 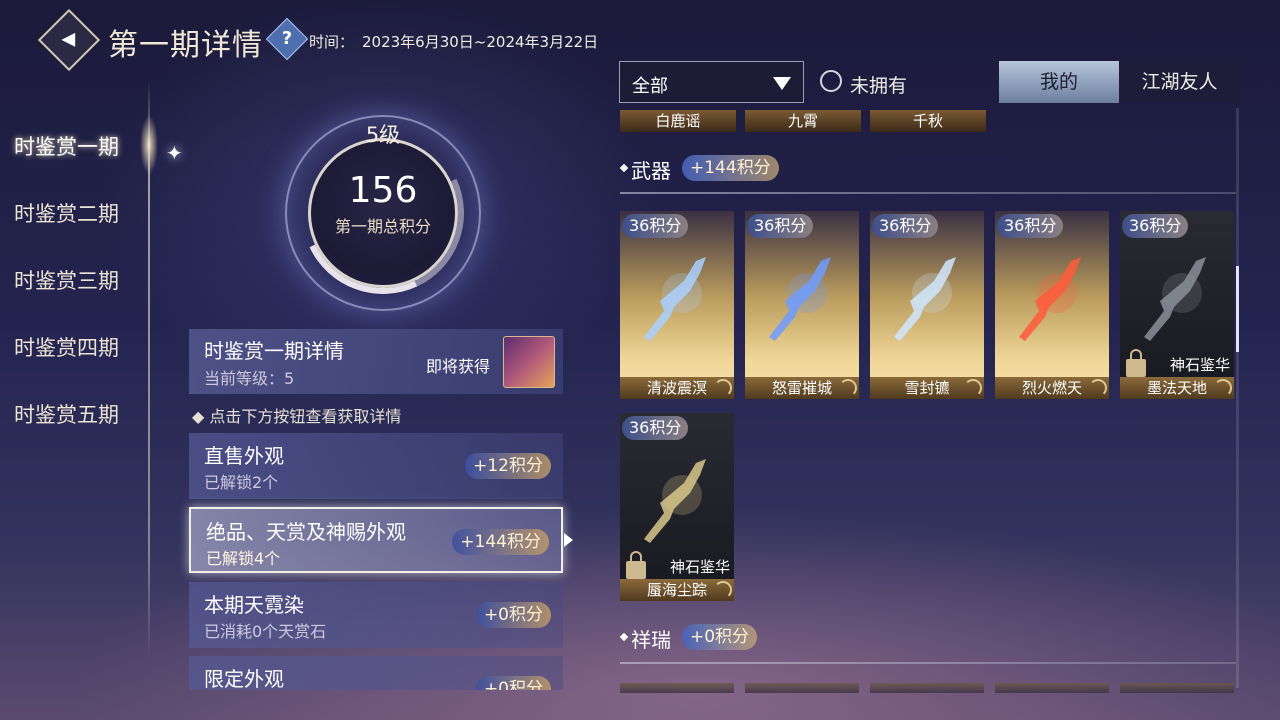 What do you see at coordinates (480, 42) in the screenshot?
I see `time-range: 2023年6月30日~2024年3月22日` at bounding box center [480, 42].